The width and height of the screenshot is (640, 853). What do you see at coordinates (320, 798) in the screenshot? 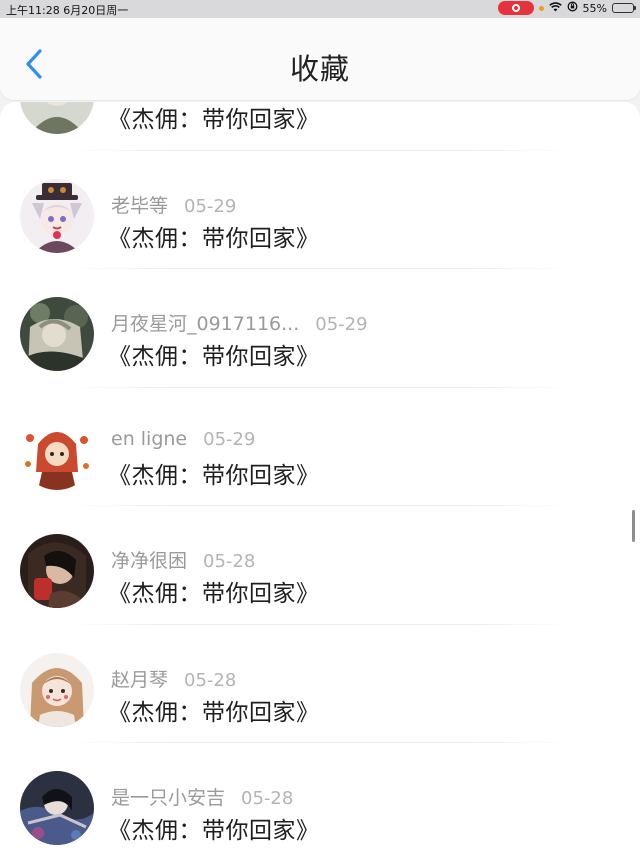
I see `list-item: 是一只小安吉 05-28 《杰佣：带你回家》` at bounding box center [320, 798].